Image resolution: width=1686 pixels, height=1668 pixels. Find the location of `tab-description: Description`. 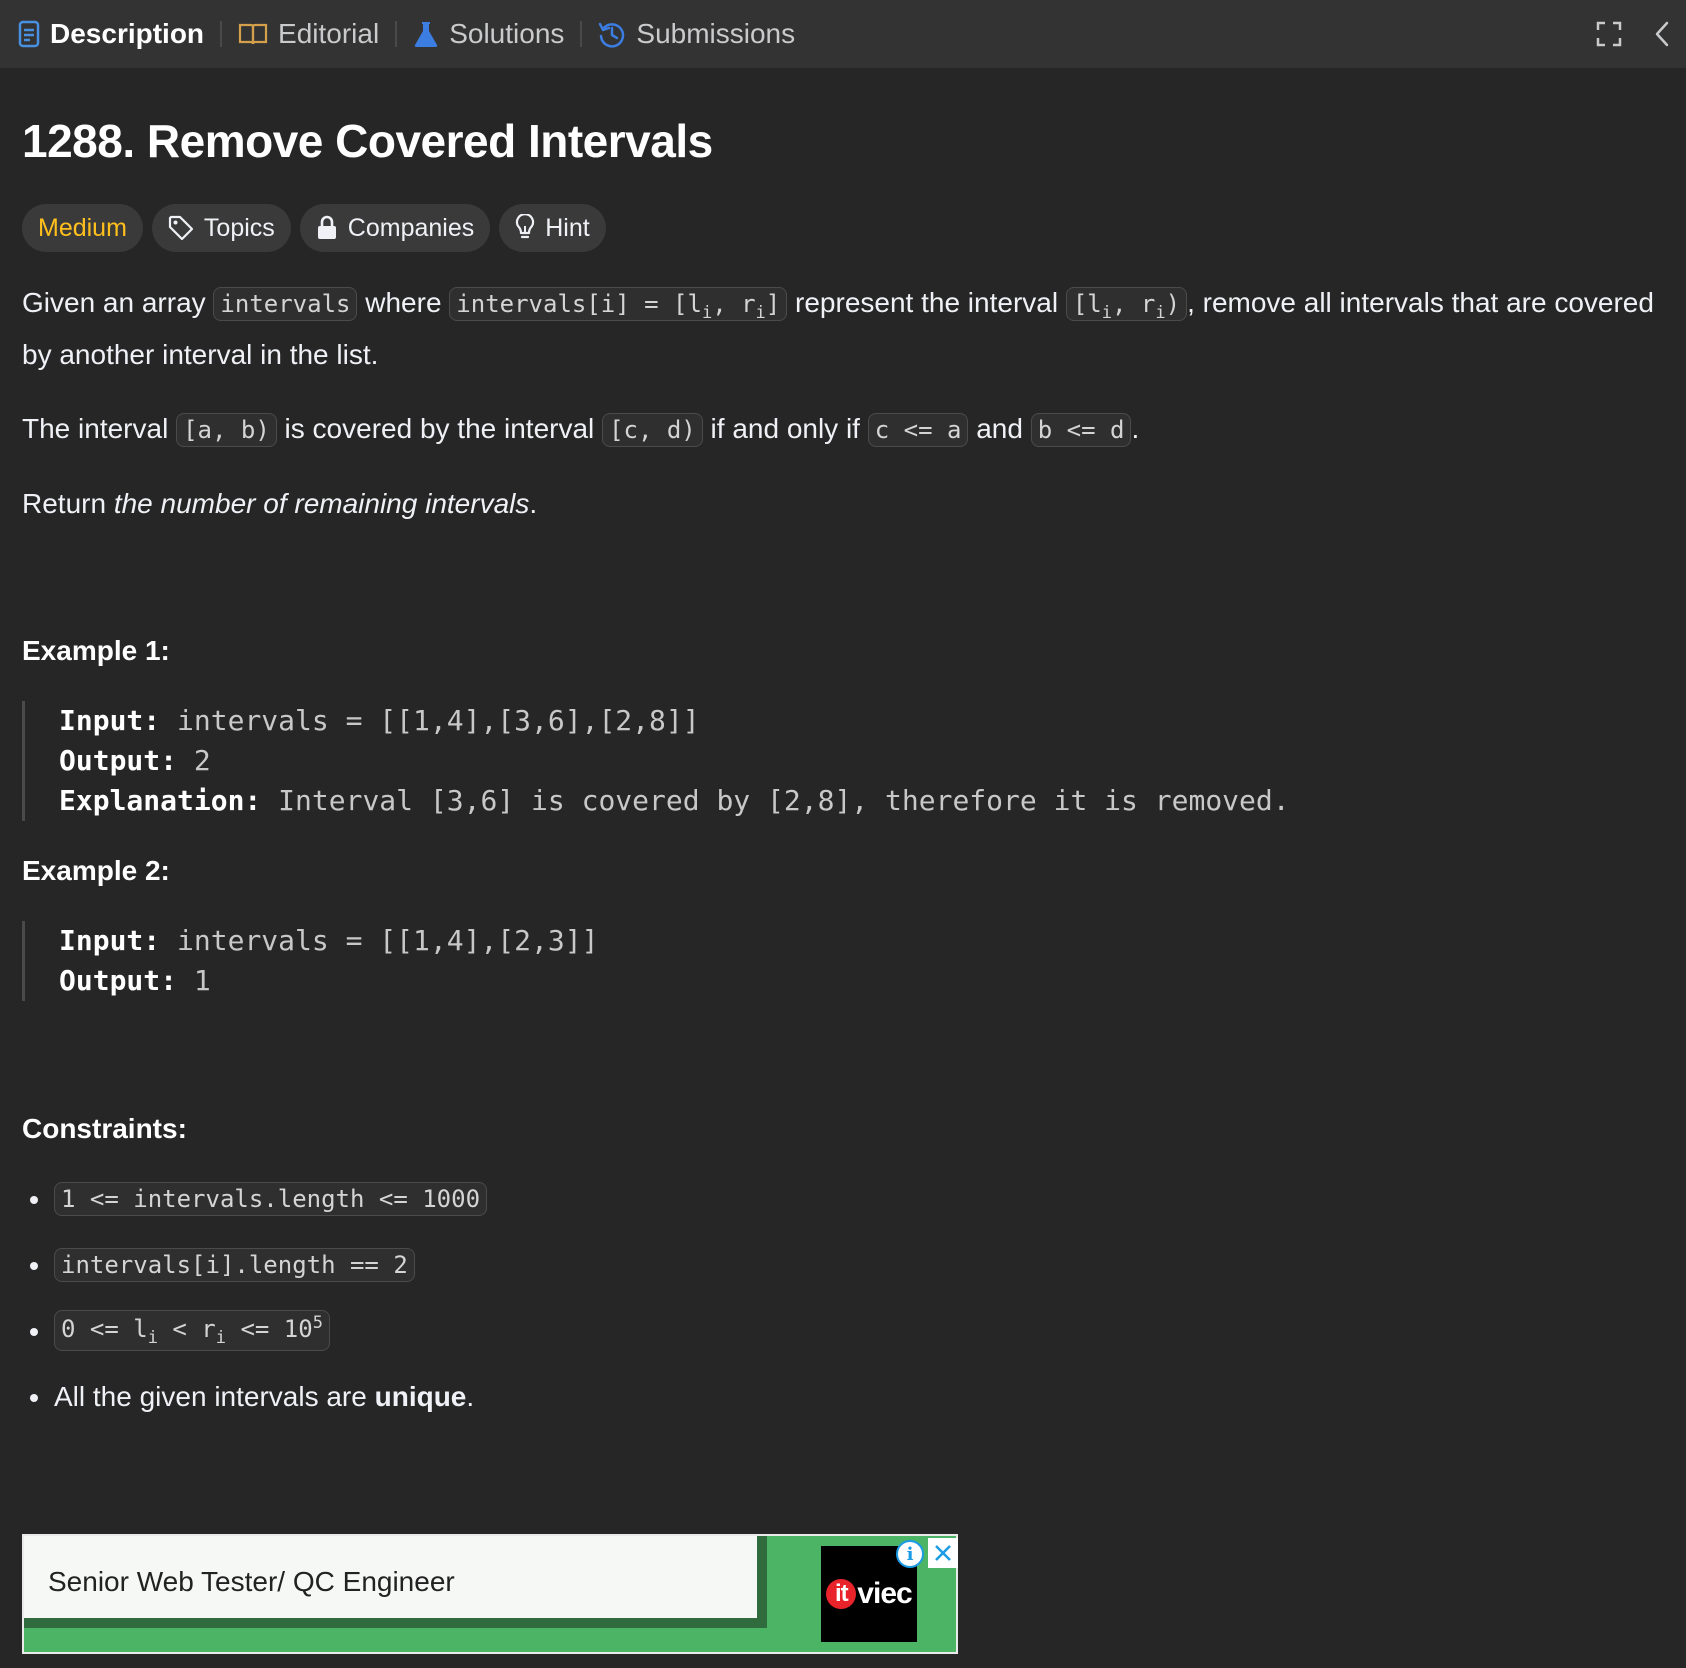

tab-description: Description is located at coordinates (111, 34).